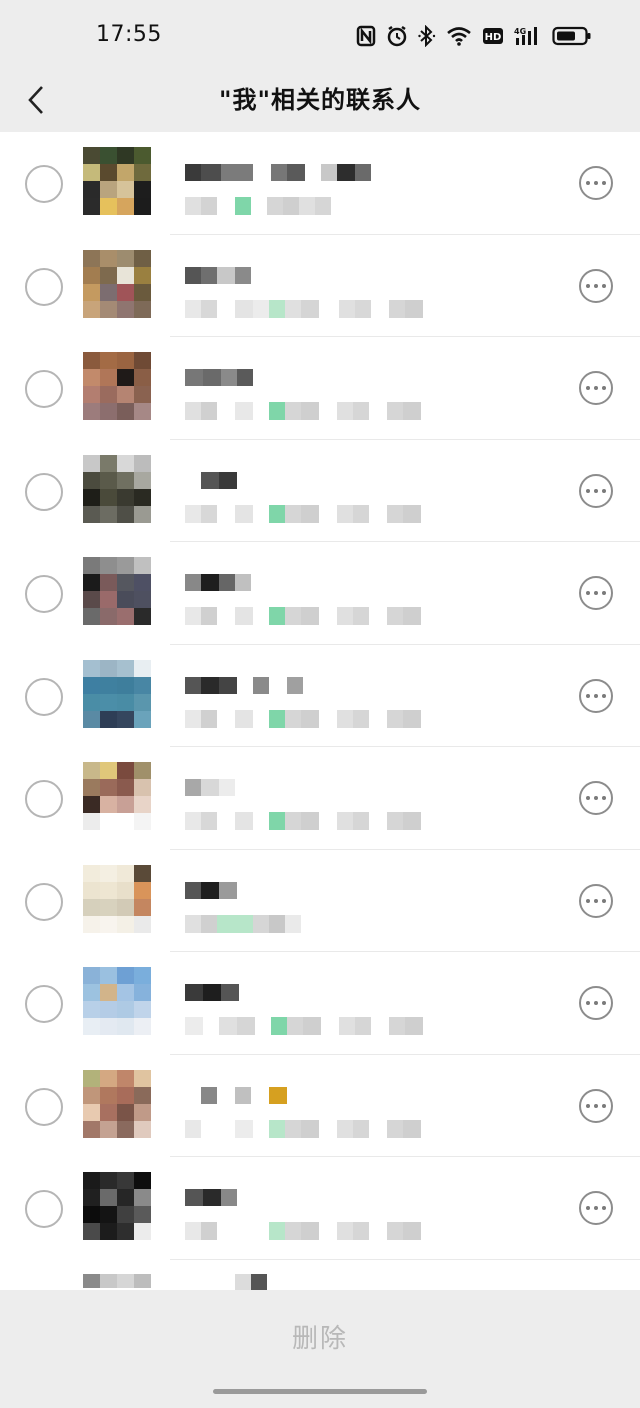  I want to click on contact-row-partial, so click(320, 1275).